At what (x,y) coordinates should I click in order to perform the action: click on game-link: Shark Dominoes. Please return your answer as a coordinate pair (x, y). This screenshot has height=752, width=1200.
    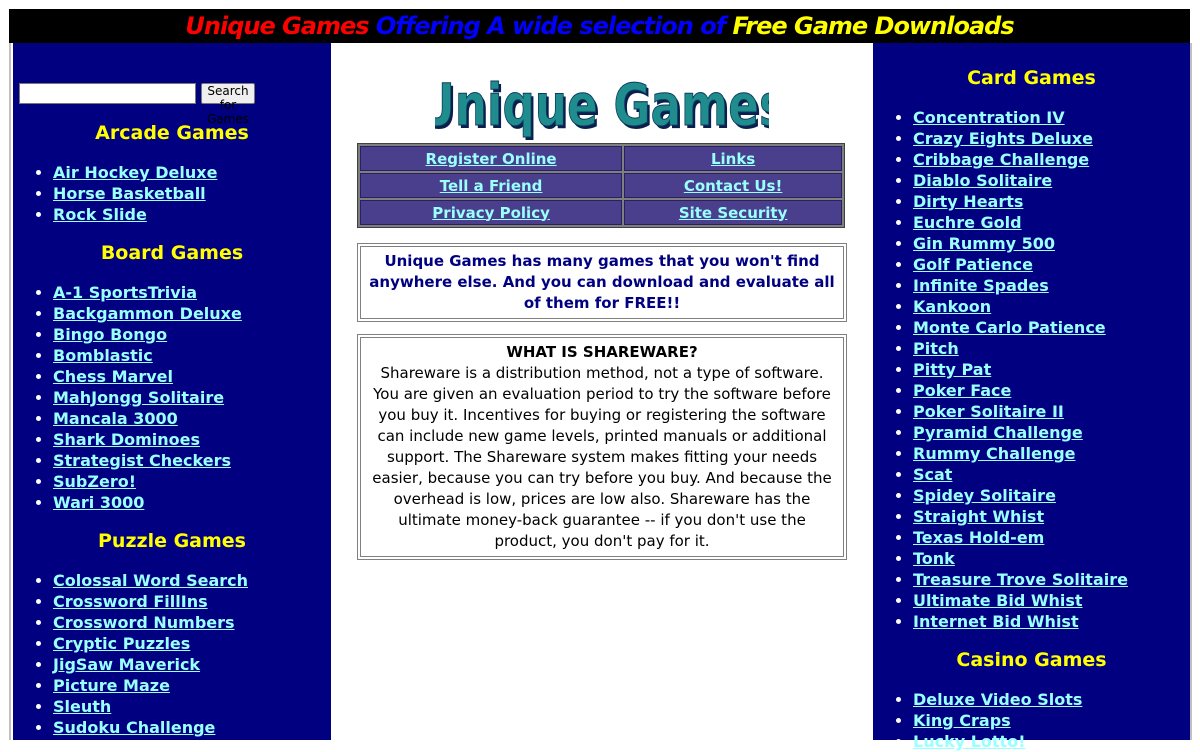
    Looking at the image, I should click on (126, 439).